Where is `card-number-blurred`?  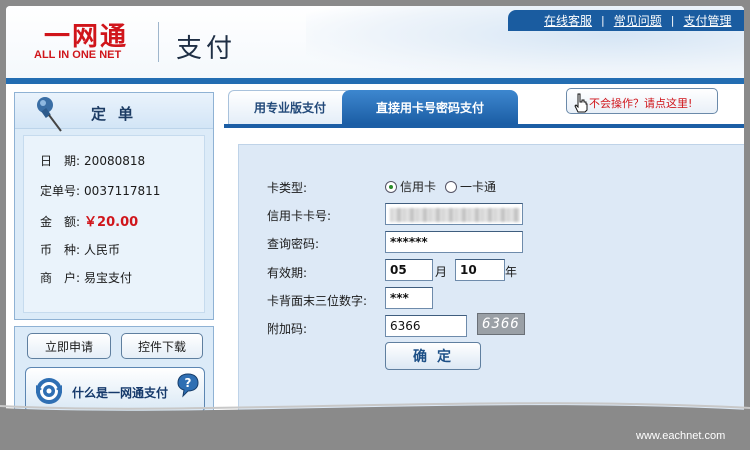 card-number-blurred is located at coordinates (455, 215).